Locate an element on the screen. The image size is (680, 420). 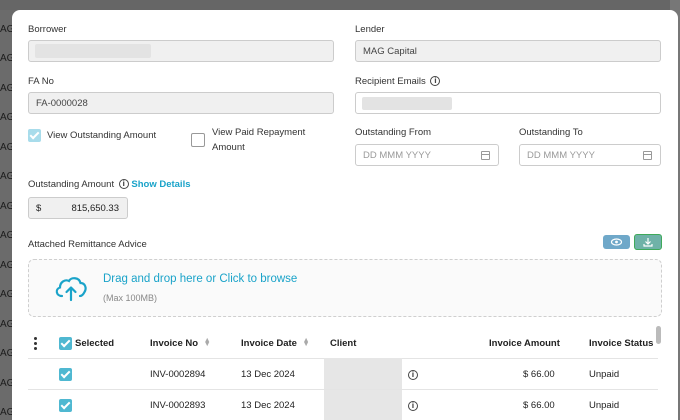
outstanding-amount-label-wrap: Outstanding Amount i Show Details is located at coordinates (109, 184).